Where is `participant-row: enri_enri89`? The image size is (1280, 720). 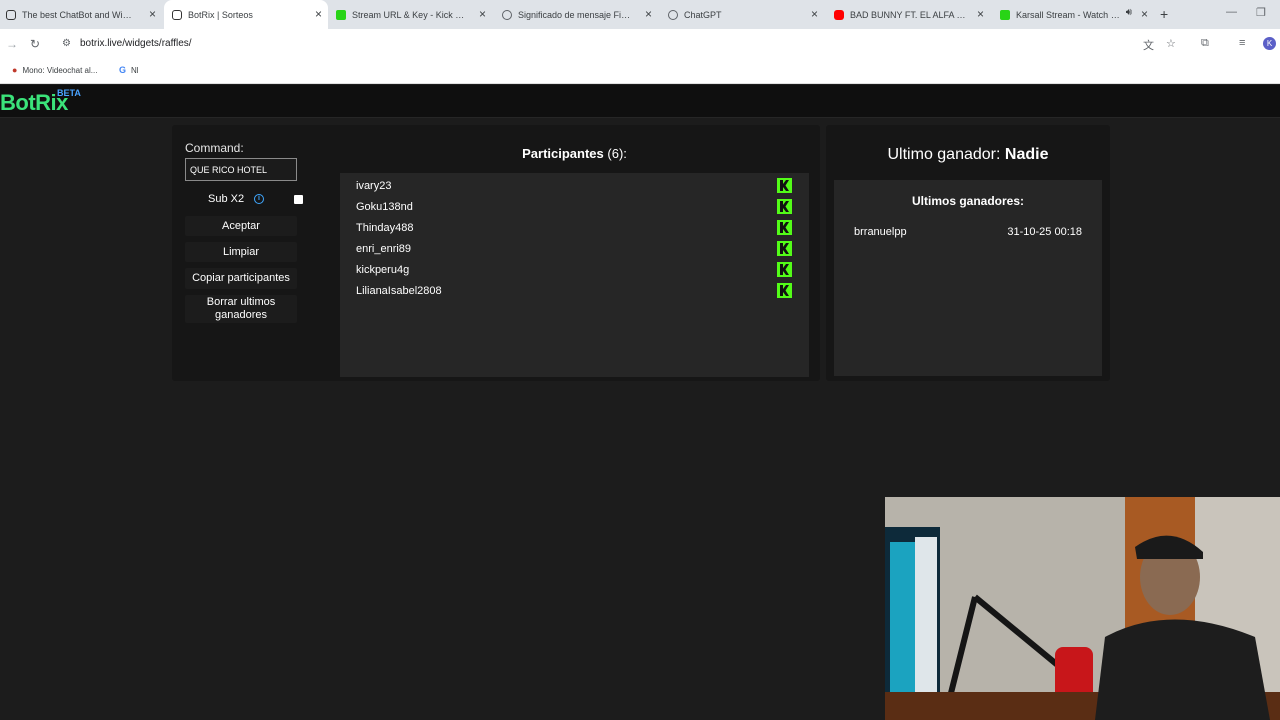 participant-row: enri_enri89 is located at coordinates (576, 250).